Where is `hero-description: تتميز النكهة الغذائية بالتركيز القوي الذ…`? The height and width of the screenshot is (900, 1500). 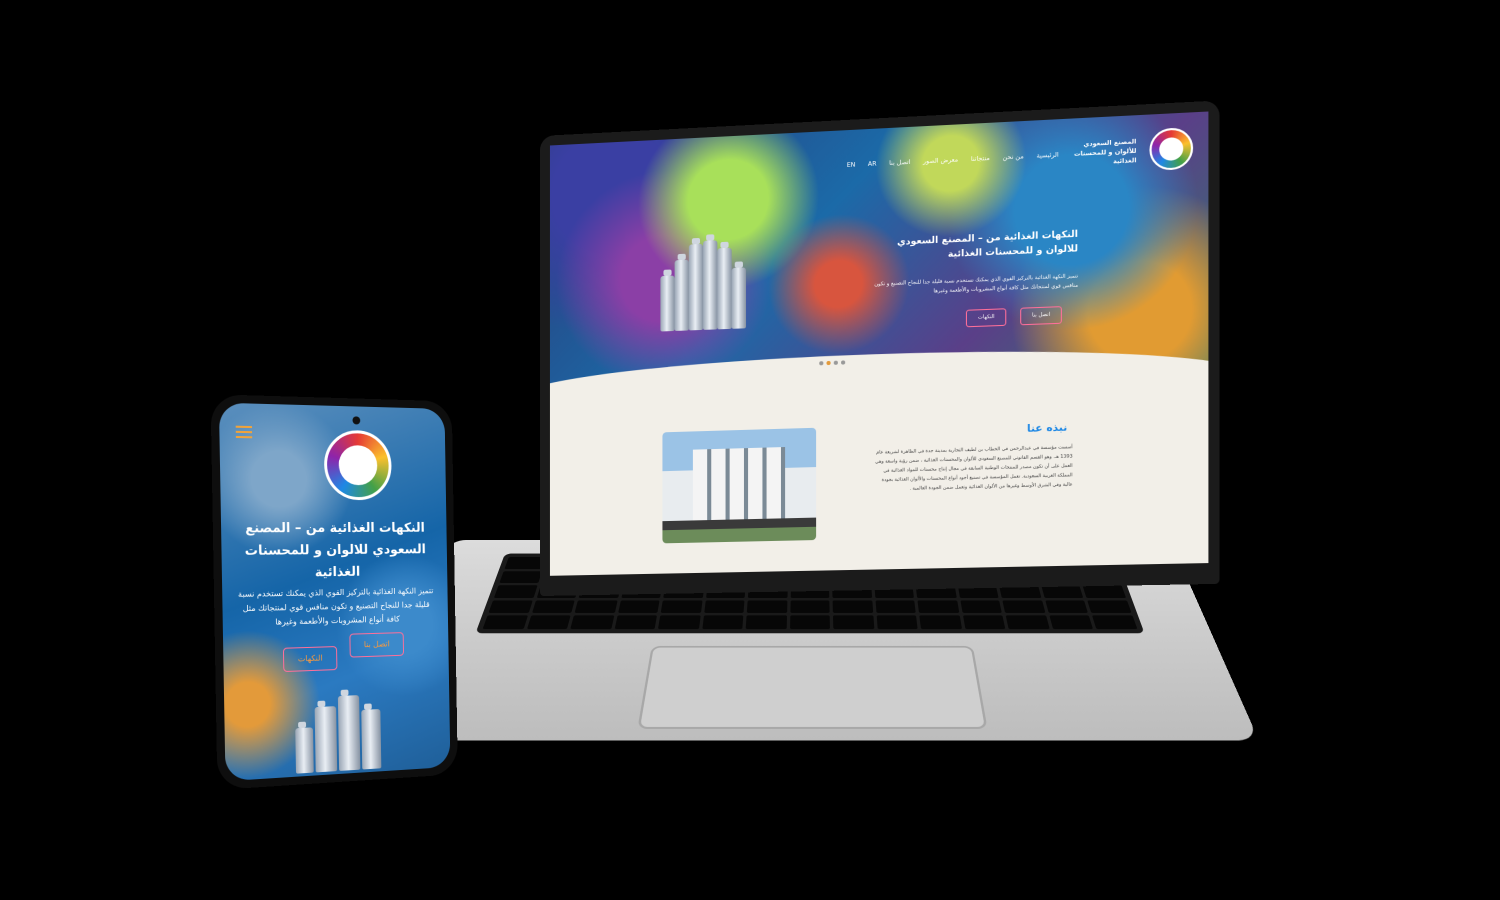
hero-description: تتميز النكهة الغذائية بالتركيز القوي الذ… is located at coordinates (972, 285).